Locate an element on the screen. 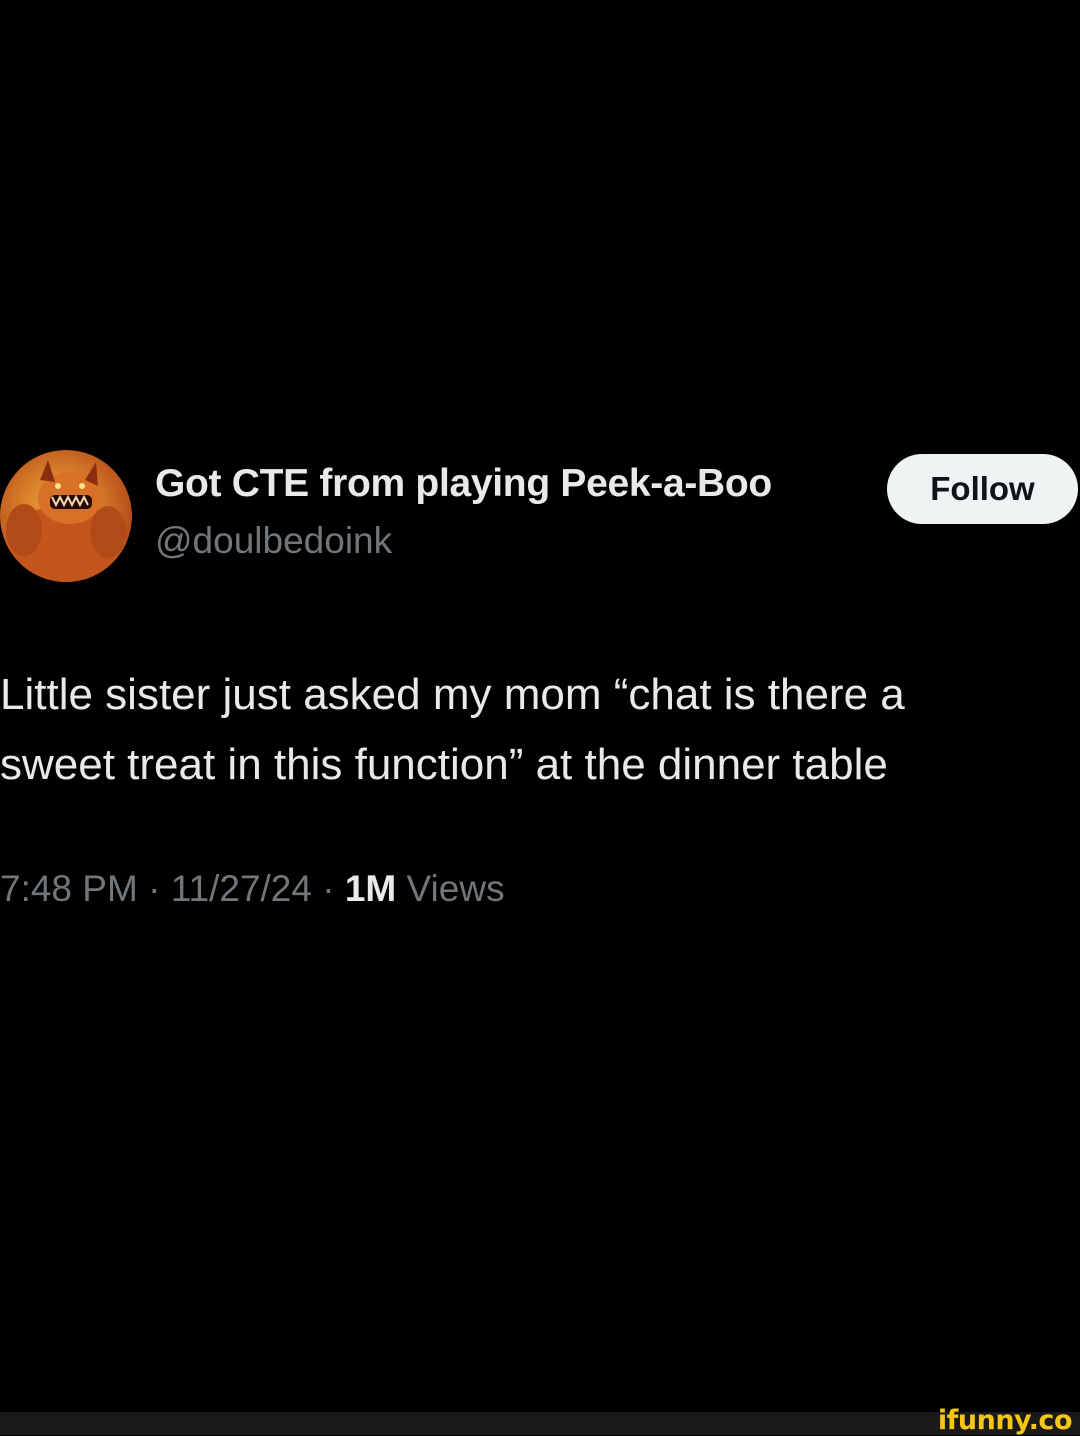  tweet-meta: 7:48 PM · 11/27/24 · 1M Views is located at coordinates (252, 889).